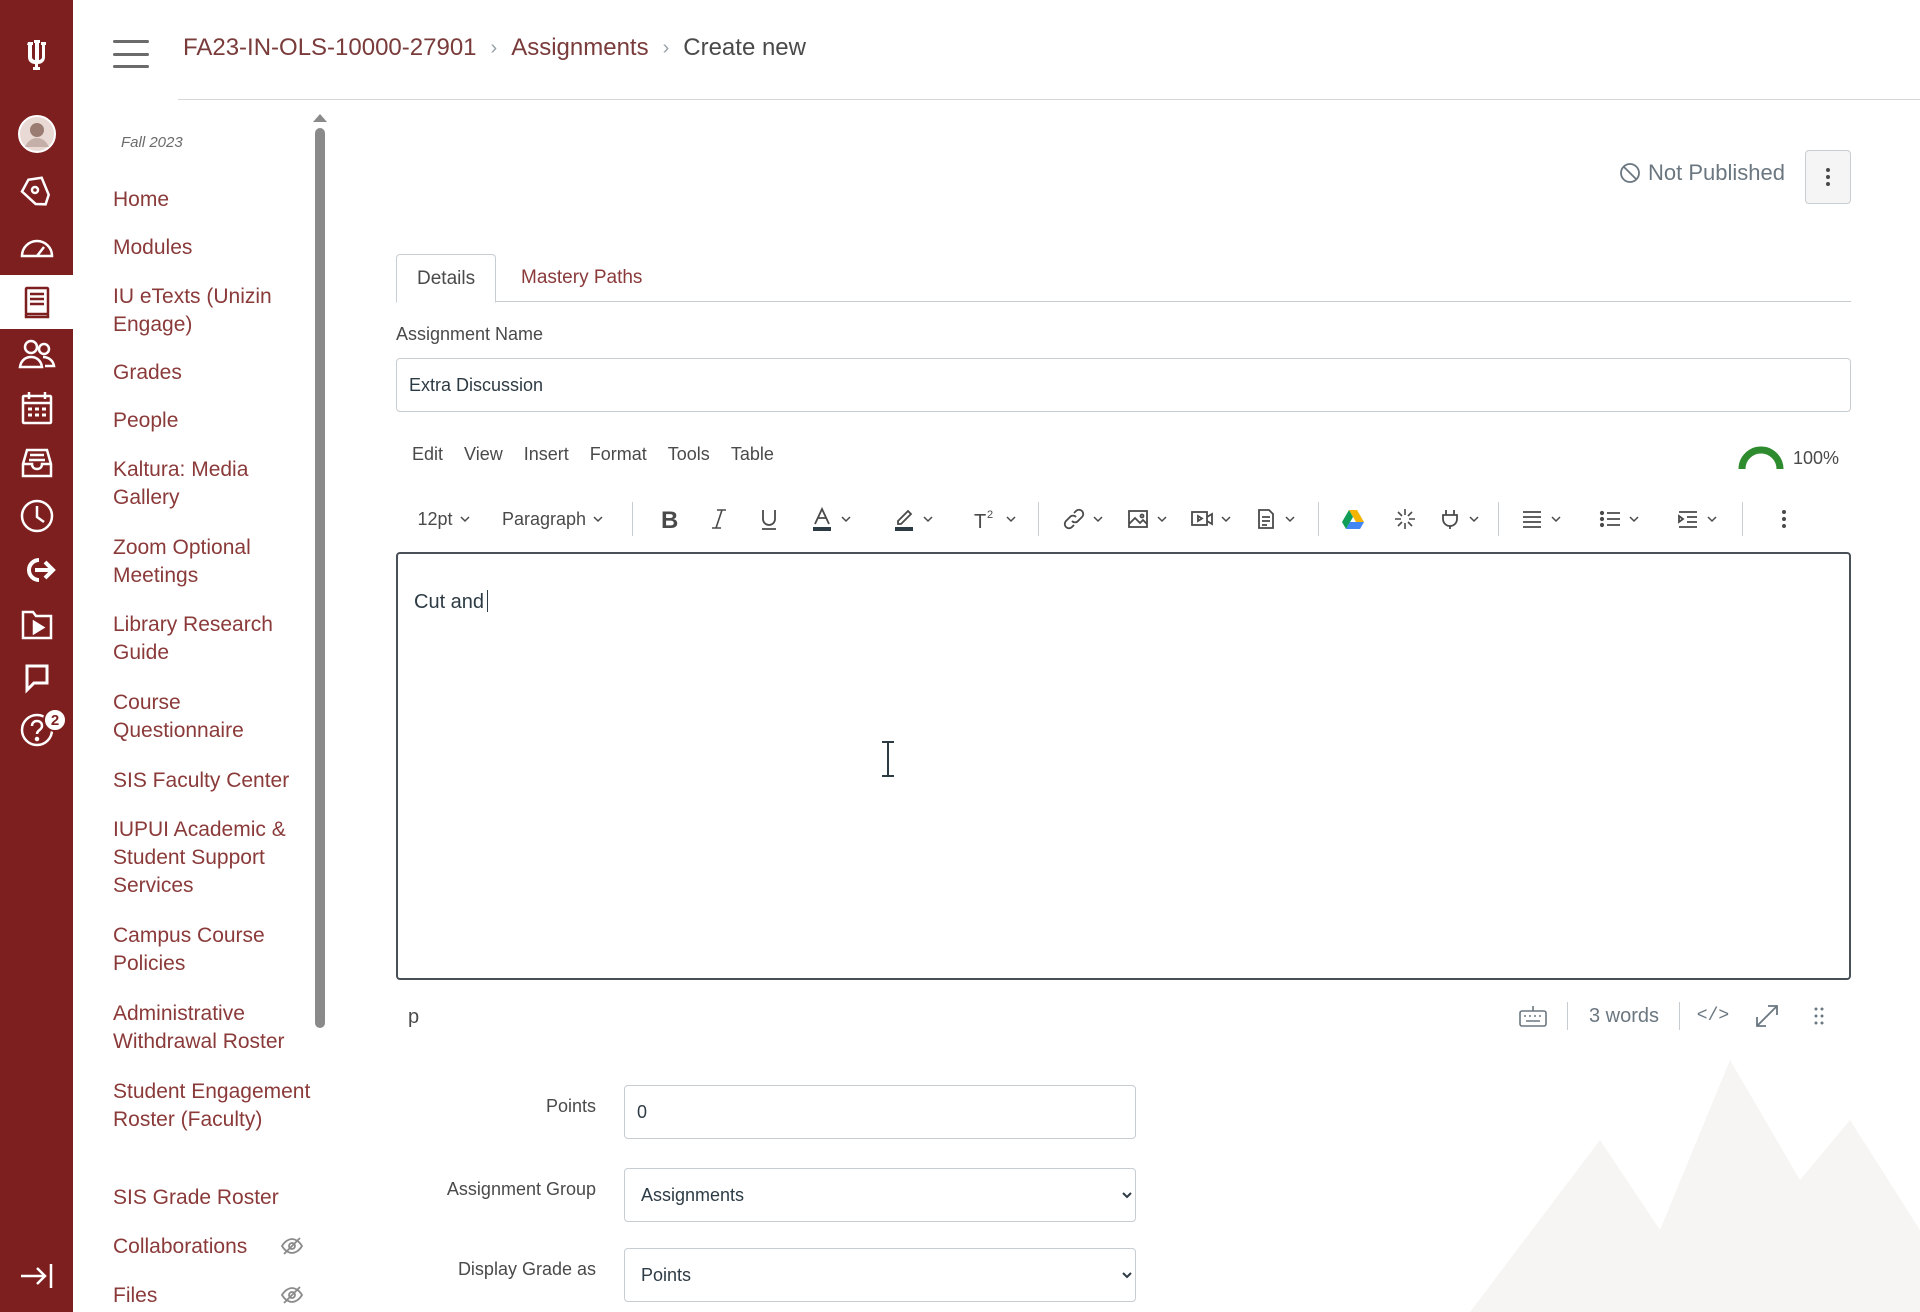 This screenshot has width=1920, height=1312. I want to click on editor-content: Cut and, so click(451, 602).